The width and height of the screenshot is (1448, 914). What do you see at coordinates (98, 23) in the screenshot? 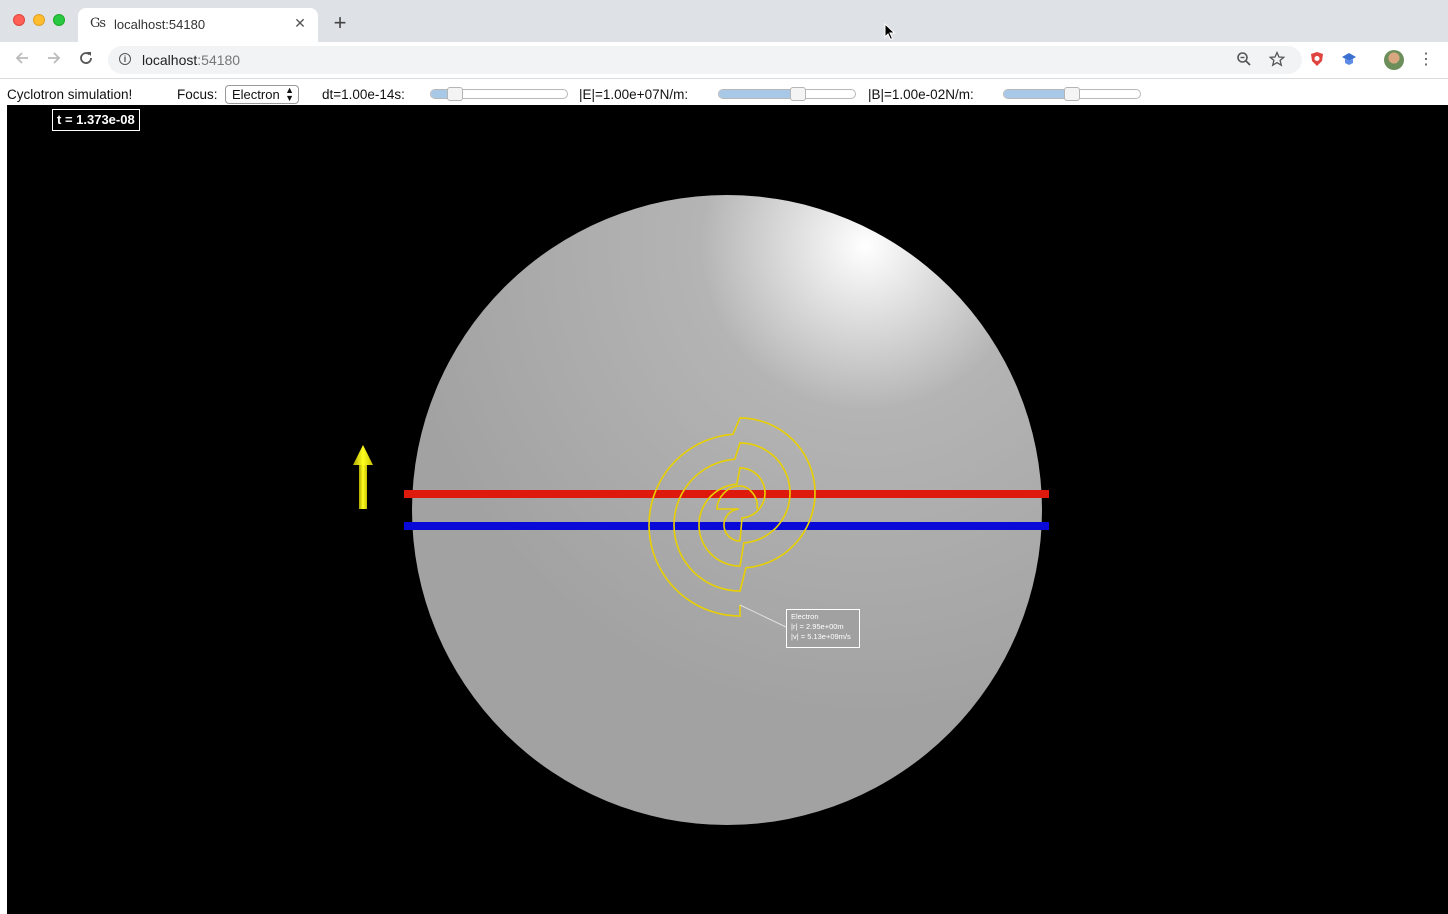
I see `site-favicon-icon: Gs` at bounding box center [98, 23].